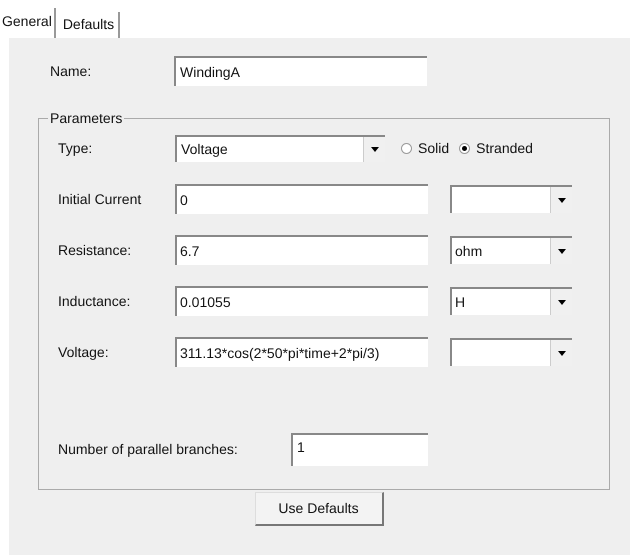 Image resolution: width=639 pixels, height=555 pixels. What do you see at coordinates (425, 148) in the screenshot?
I see `radio-option: Solid` at bounding box center [425, 148].